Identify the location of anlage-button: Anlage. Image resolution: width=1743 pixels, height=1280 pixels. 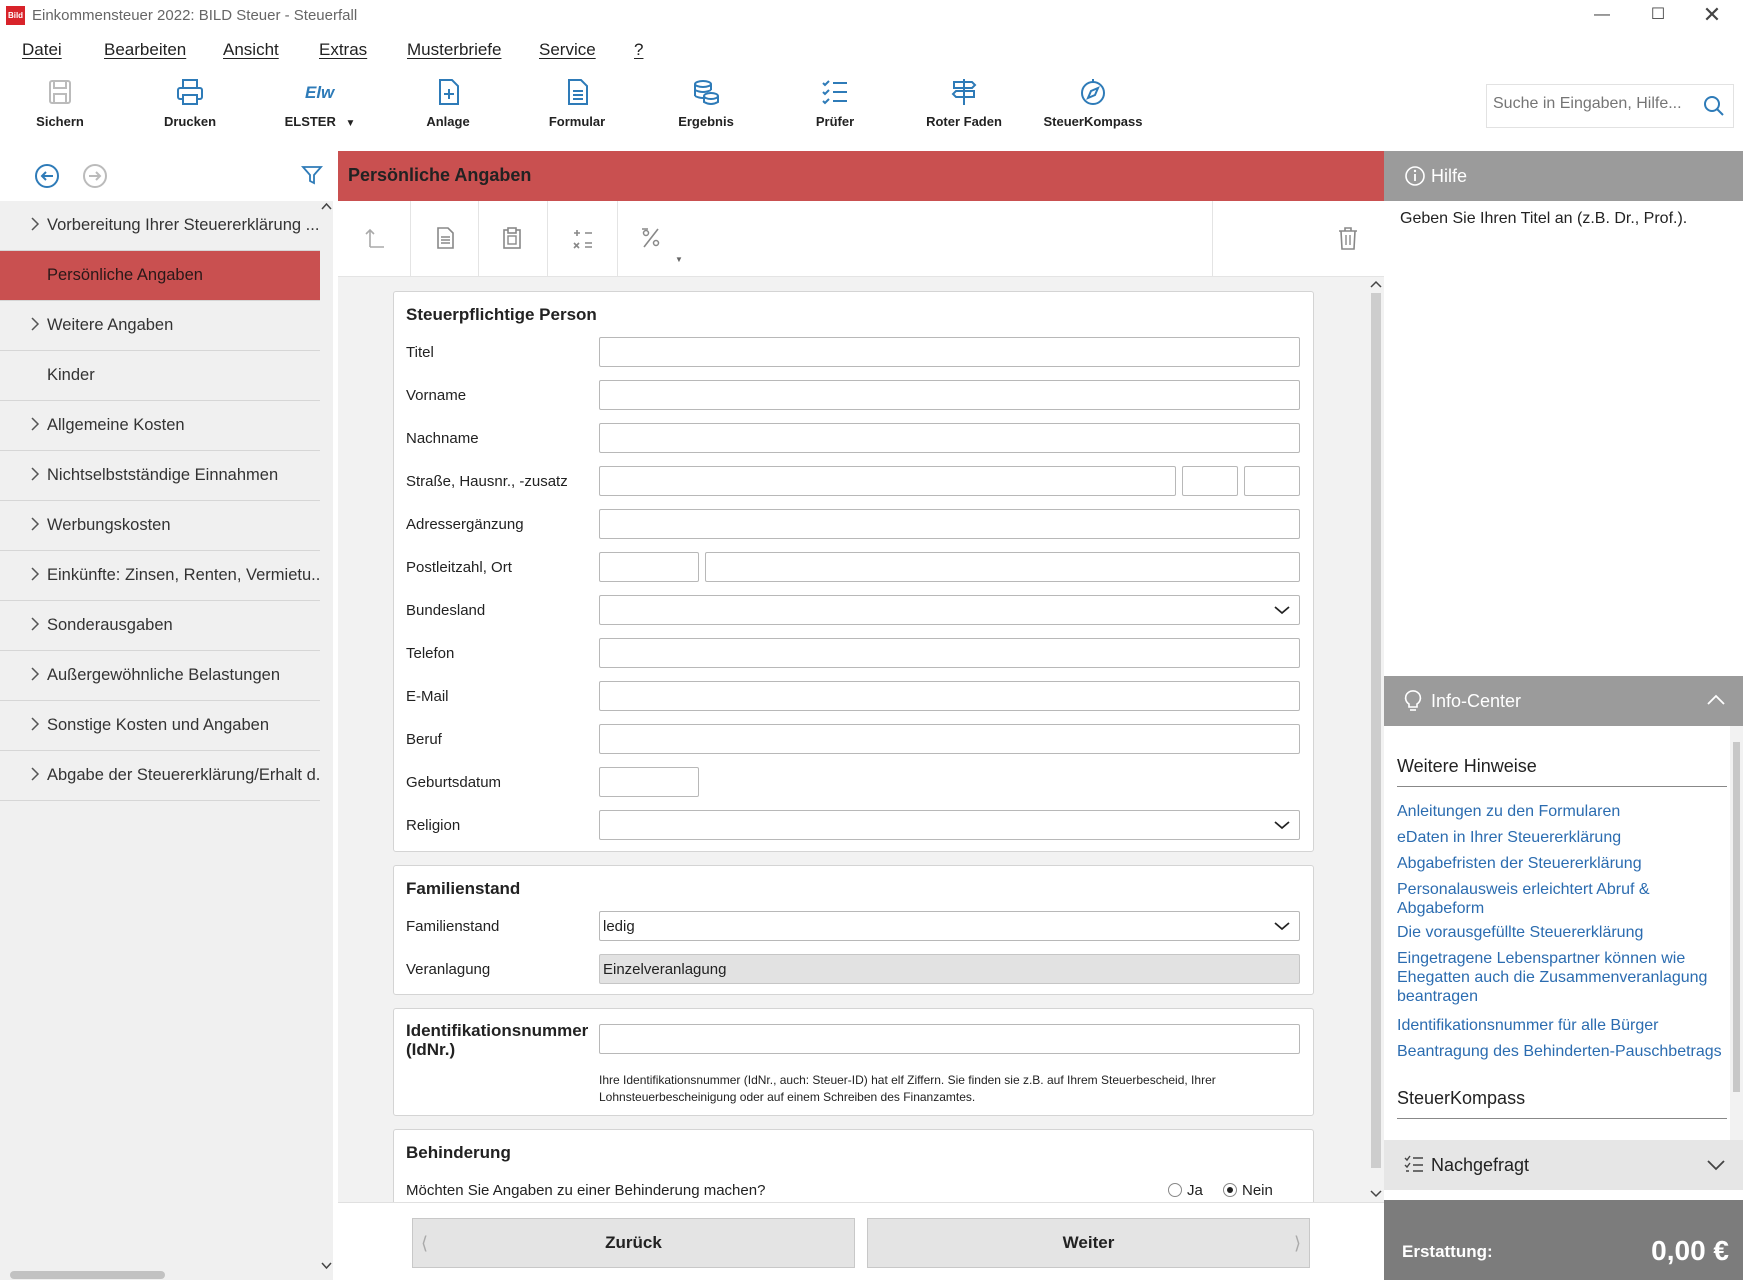
(448, 107).